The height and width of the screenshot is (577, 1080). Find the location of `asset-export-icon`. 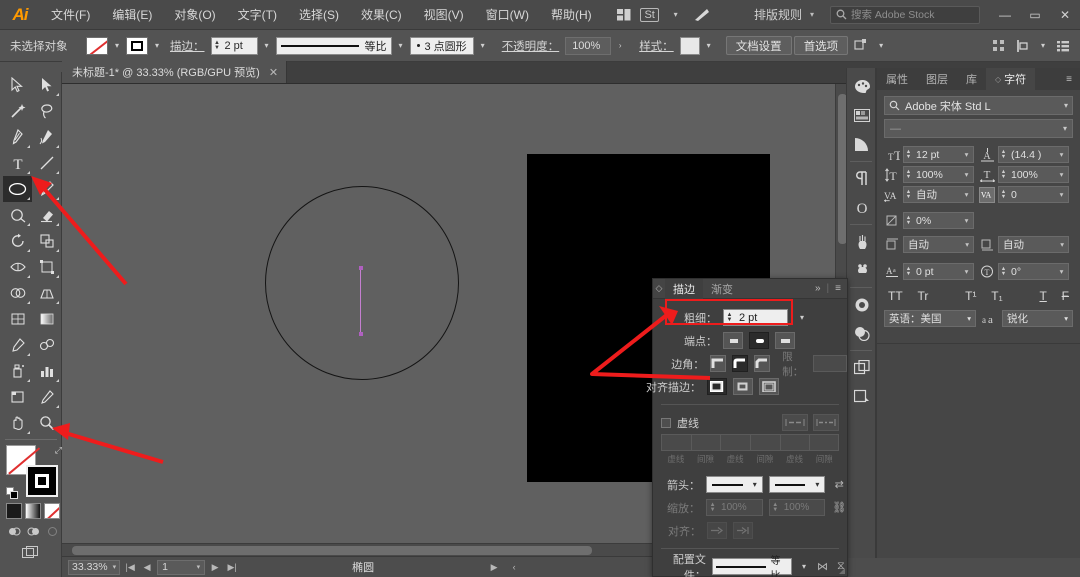

asset-export-icon is located at coordinates (862, 396).